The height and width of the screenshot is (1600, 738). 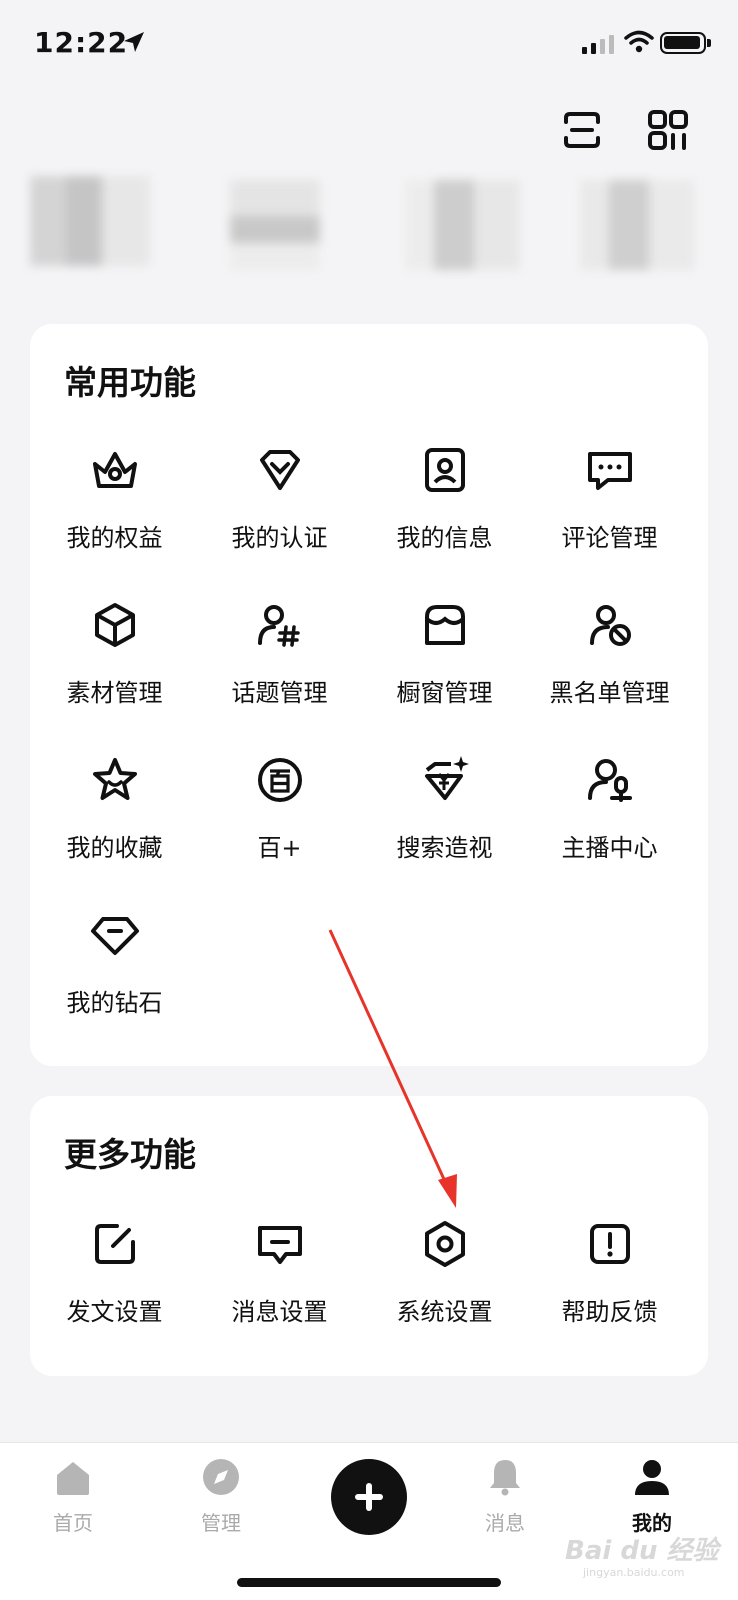 What do you see at coordinates (279, 807) in the screenshot?
I see `item-bai-plus: 百+` at bounding box center [279, 807].